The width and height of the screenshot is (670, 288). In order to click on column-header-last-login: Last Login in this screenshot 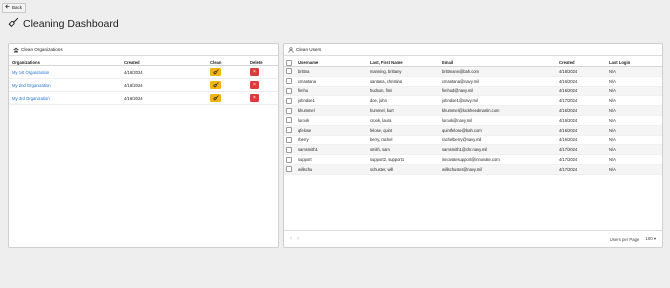, I will do `click(634, 63)`.